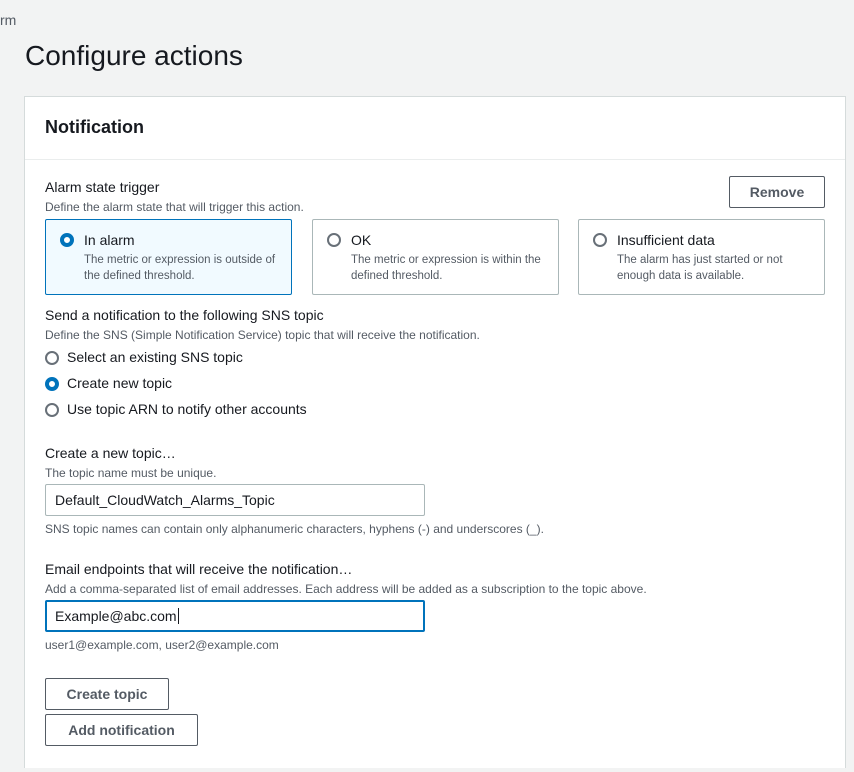  I want to click on tile-title: Insufficient data, so click(666, 240).